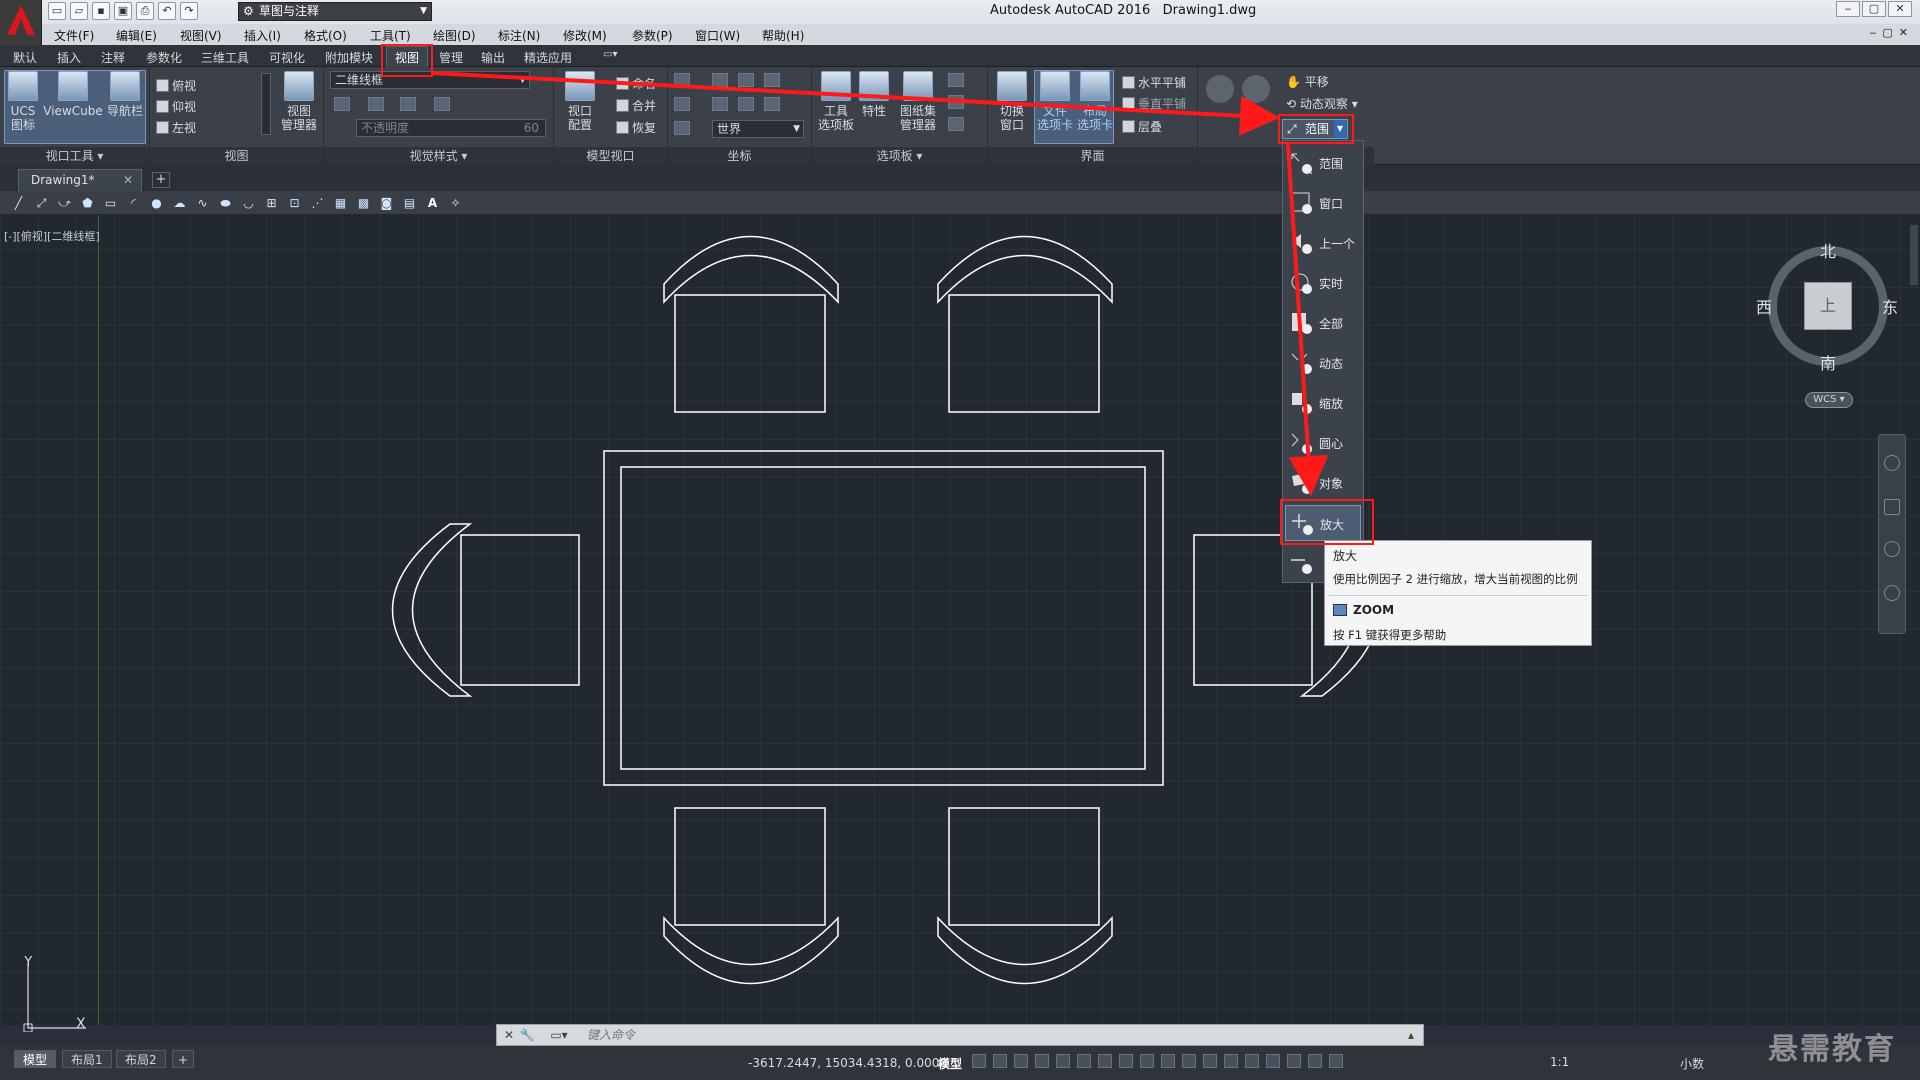  What do you see at coordinates (317, 203) in the screenshot?
I see `point-icon: ⋰` at bounding box center [317, 203].